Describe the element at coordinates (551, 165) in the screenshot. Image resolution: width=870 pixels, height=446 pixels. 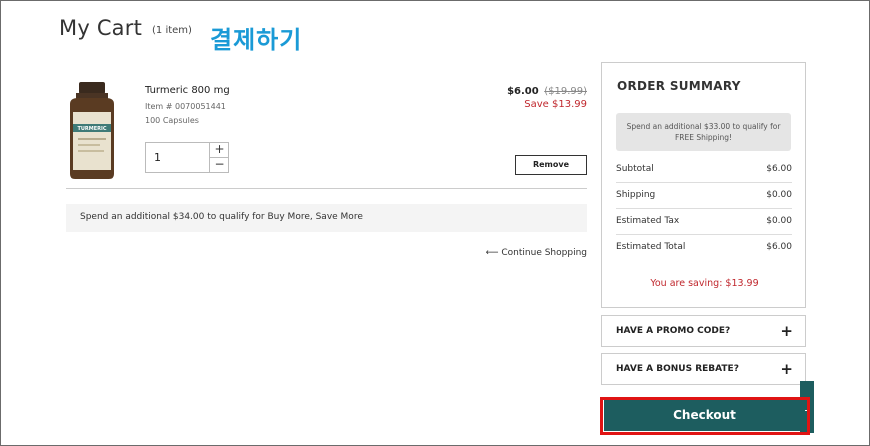
I see `remove-button: Remove` at that location.